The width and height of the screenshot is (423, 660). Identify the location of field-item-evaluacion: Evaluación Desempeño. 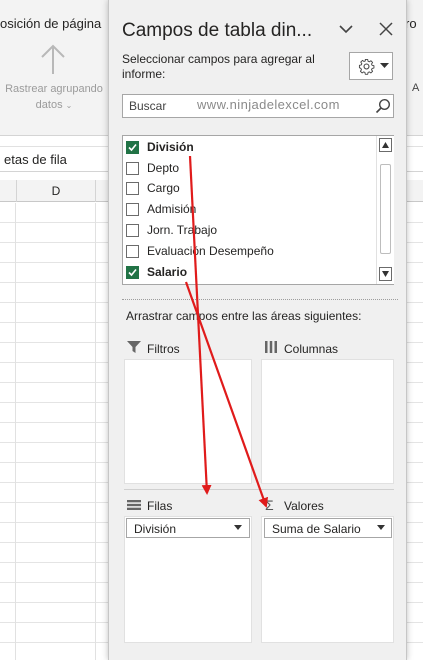
(248, 251).